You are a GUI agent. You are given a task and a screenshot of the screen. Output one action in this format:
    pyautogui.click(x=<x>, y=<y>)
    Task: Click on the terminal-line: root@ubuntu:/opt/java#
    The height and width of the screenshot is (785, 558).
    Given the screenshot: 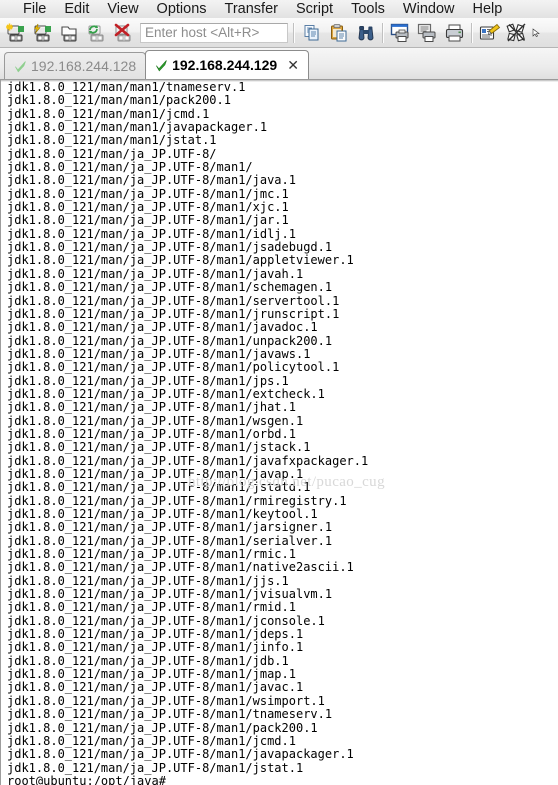 What is the action you would take?
    pyautogui.click(x=86, y=779)
    